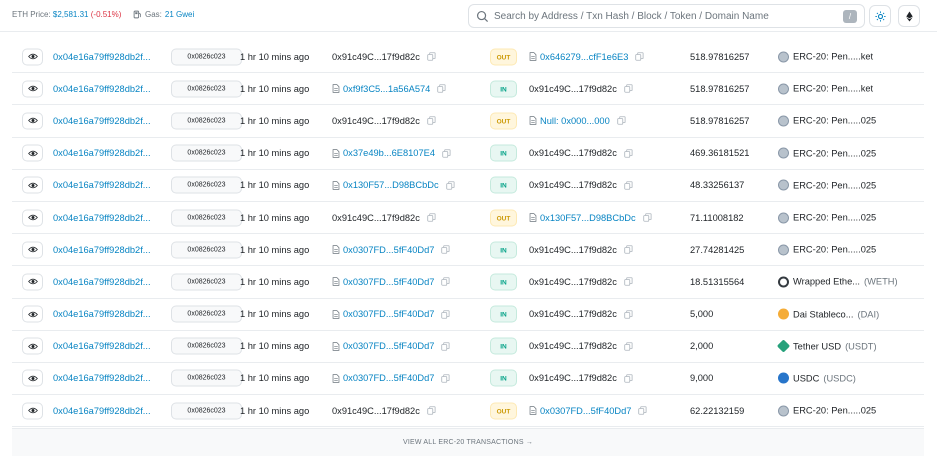  I want to click on theme-toggle-button, so click(880, 16).